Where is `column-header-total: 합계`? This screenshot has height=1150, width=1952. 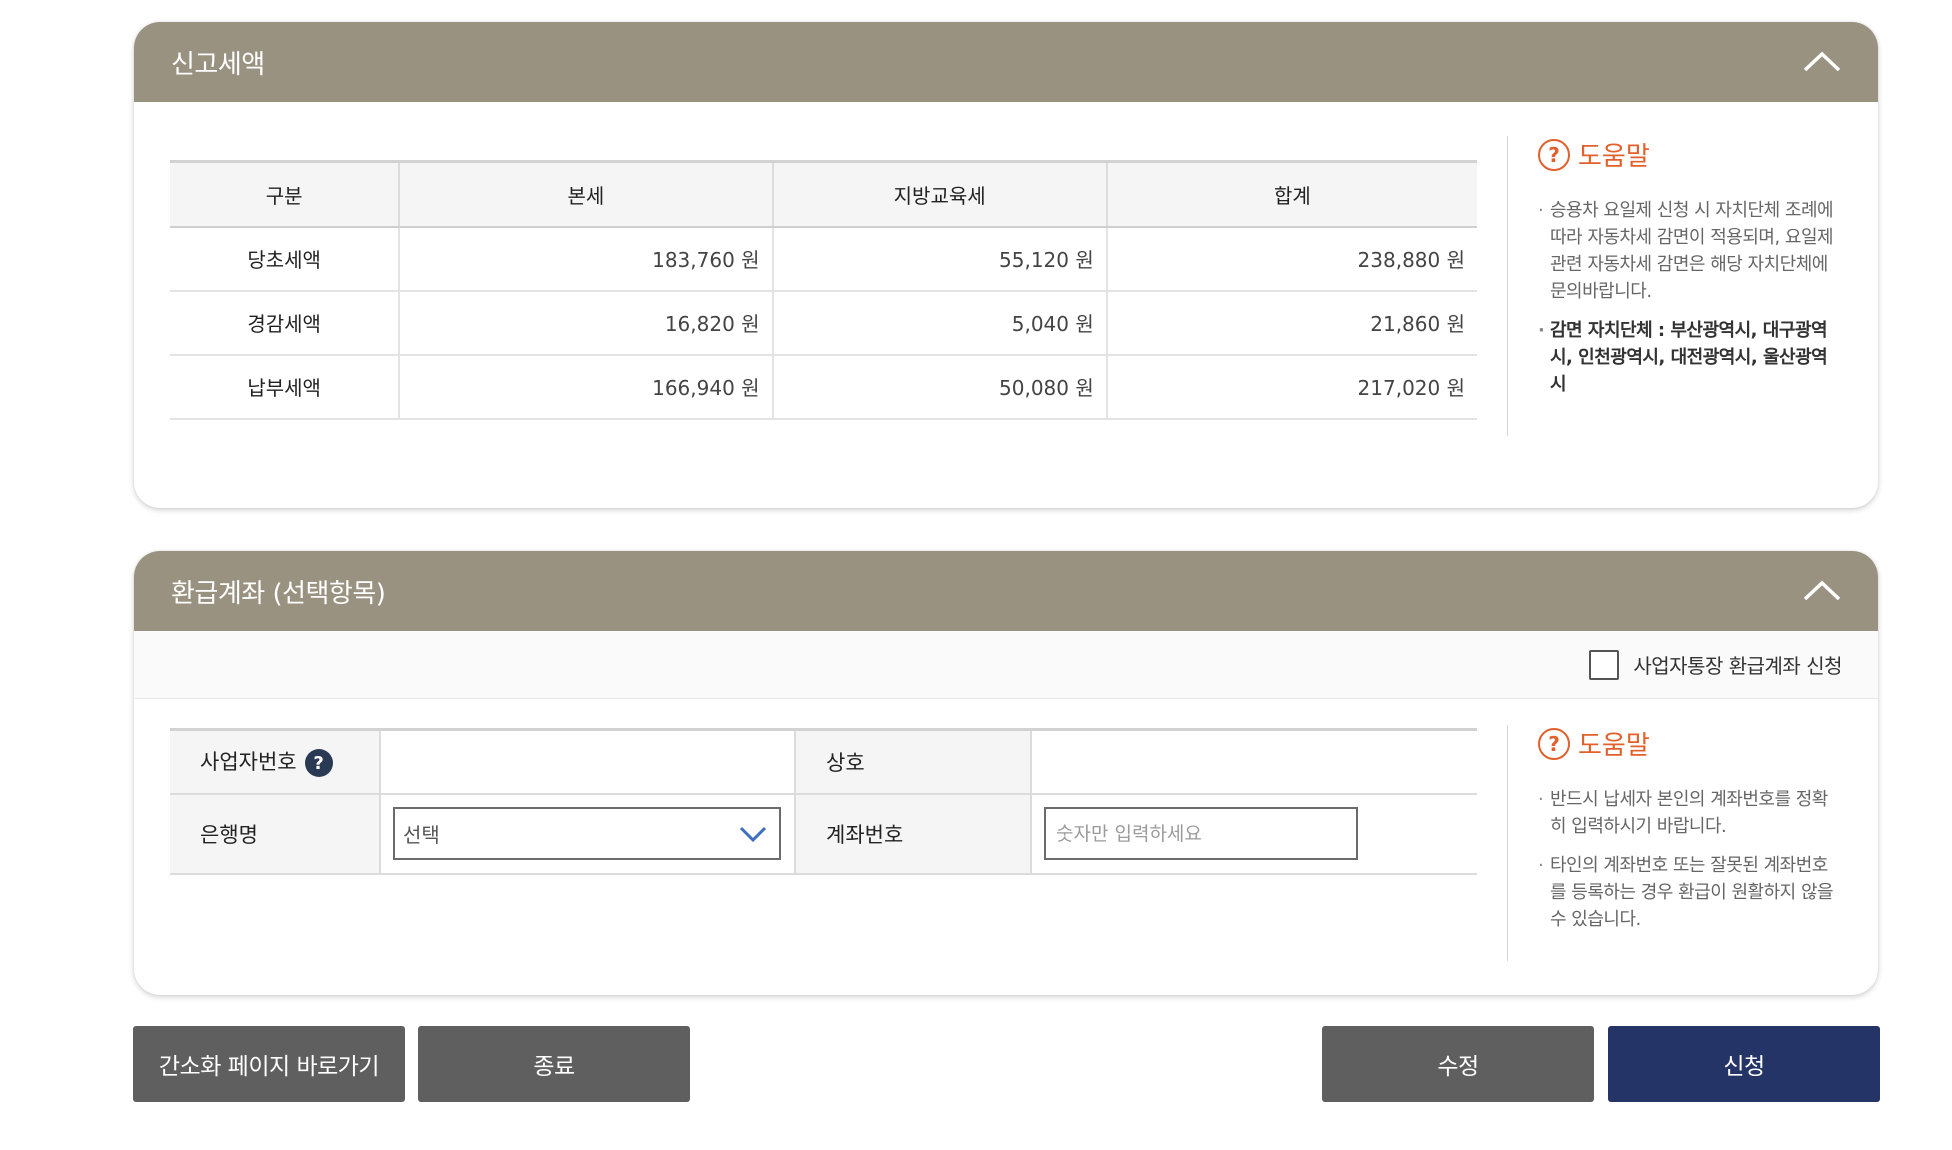
column-header-total: 합계 is located at coordinates (1291, 194).